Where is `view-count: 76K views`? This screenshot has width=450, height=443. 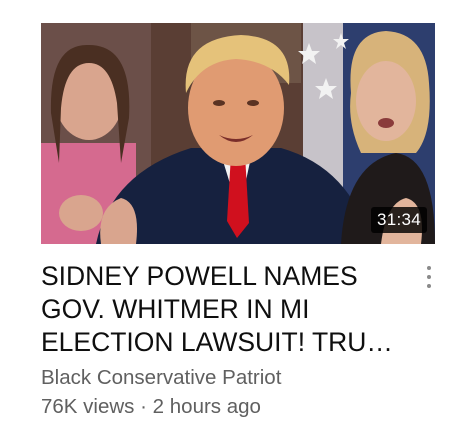 view-count: 76K views is located at coordinates (88, 406).